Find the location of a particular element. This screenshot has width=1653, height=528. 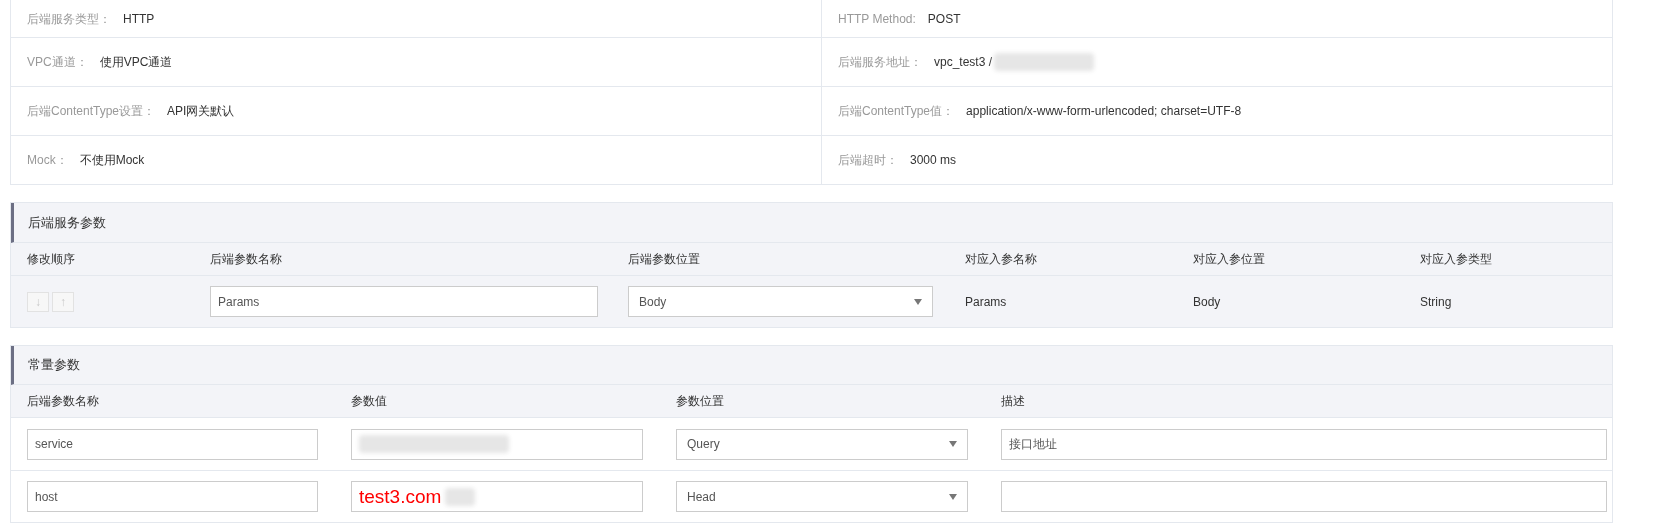

field-label: 后端服务地址： is located at coordinates (880, 62).